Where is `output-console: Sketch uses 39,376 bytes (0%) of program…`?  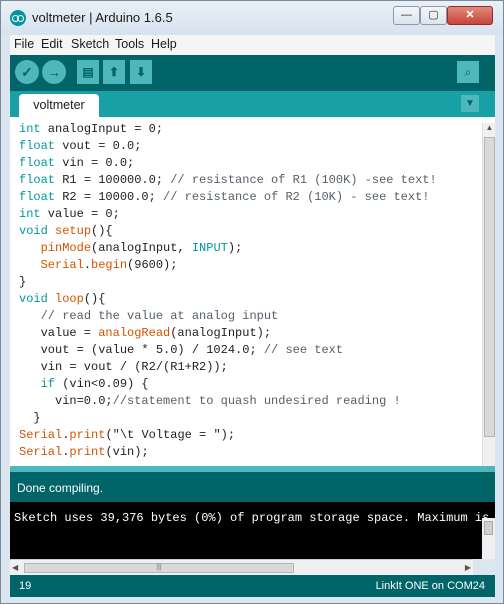
output-console: Sketch uses 39,376 bytes (0%) of program… is located at coordinates (252, 530).